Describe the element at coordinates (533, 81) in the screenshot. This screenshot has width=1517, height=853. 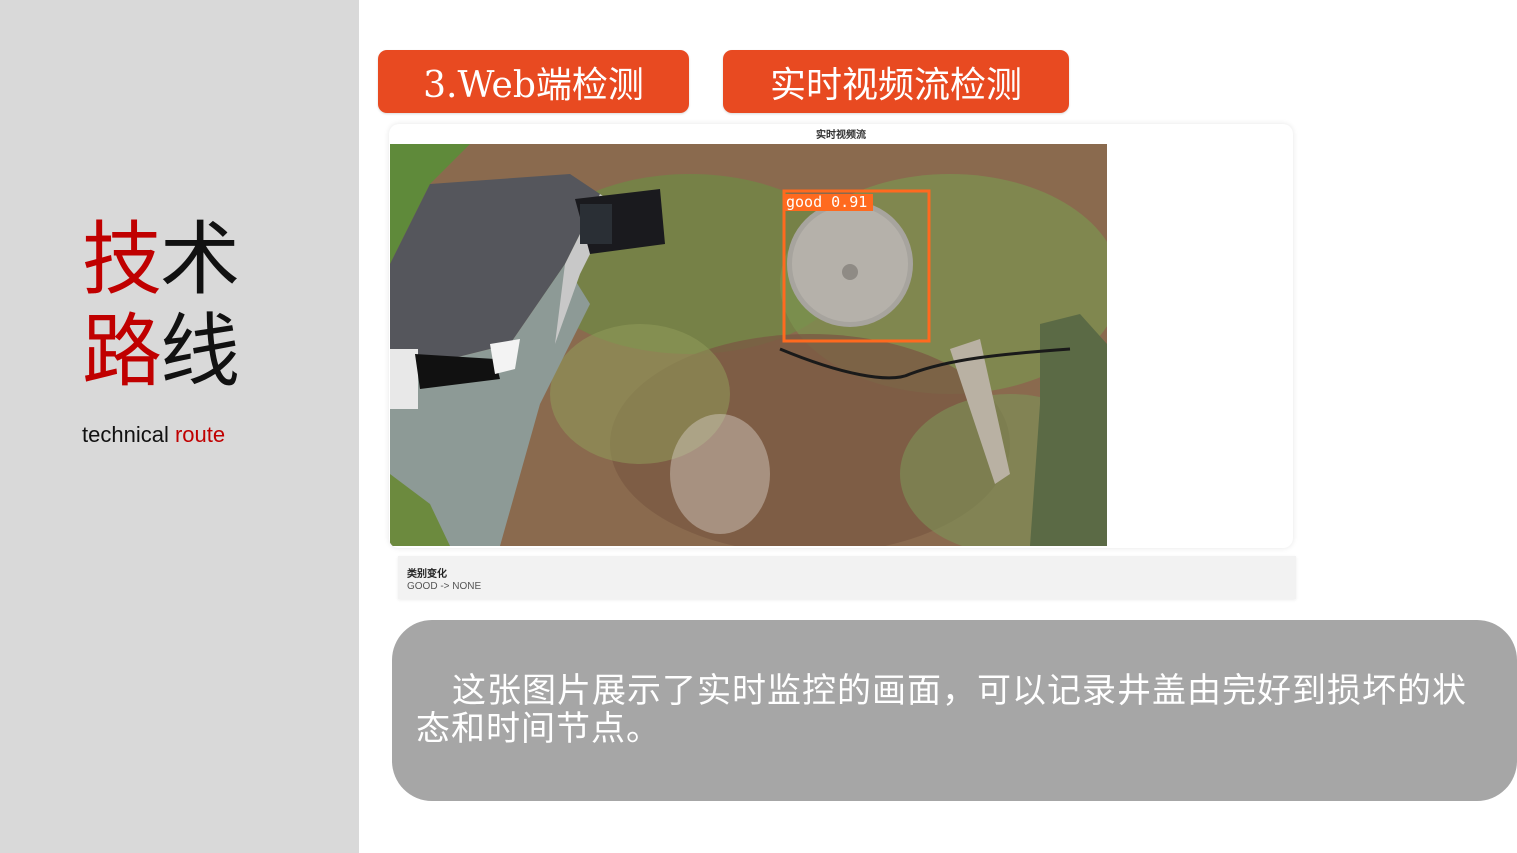
I see `web-detection-tag: 3.Web端检测` at that location.